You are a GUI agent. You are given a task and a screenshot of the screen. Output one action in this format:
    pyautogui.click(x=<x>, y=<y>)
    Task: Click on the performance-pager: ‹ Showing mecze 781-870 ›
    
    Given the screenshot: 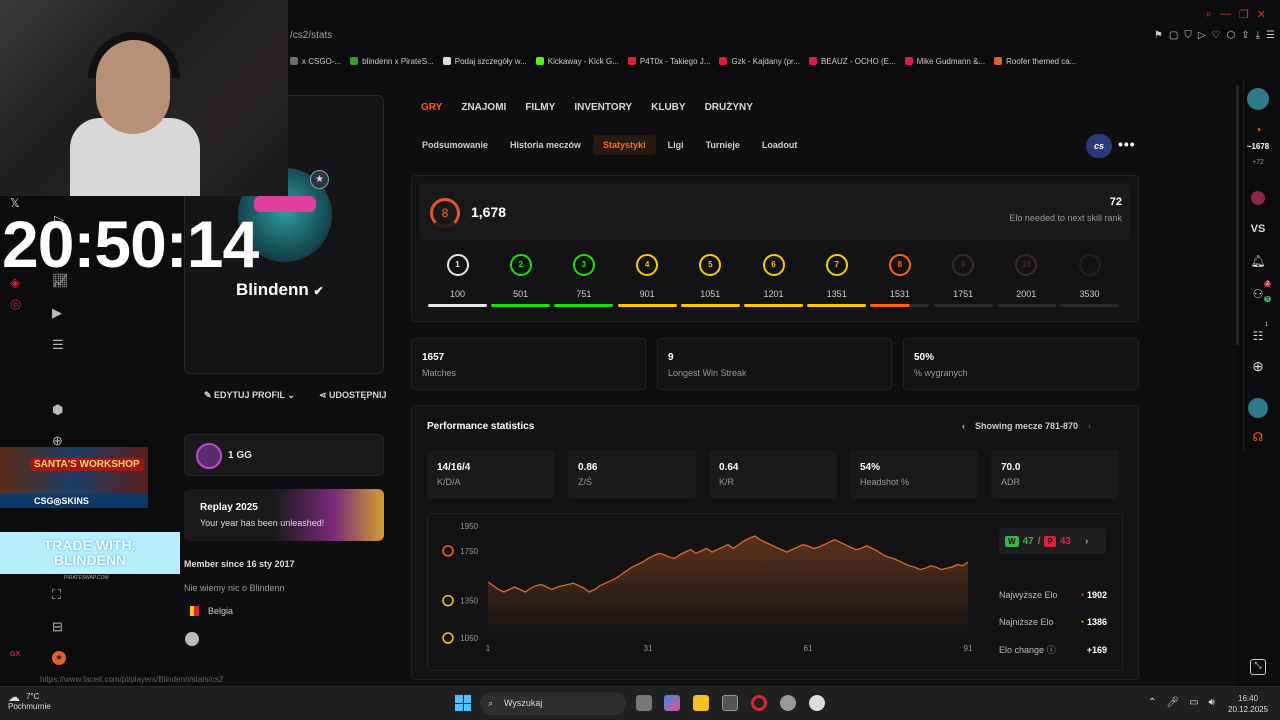 What is the action you would take?
    pyautogui.click(x=1026, y=426)
    